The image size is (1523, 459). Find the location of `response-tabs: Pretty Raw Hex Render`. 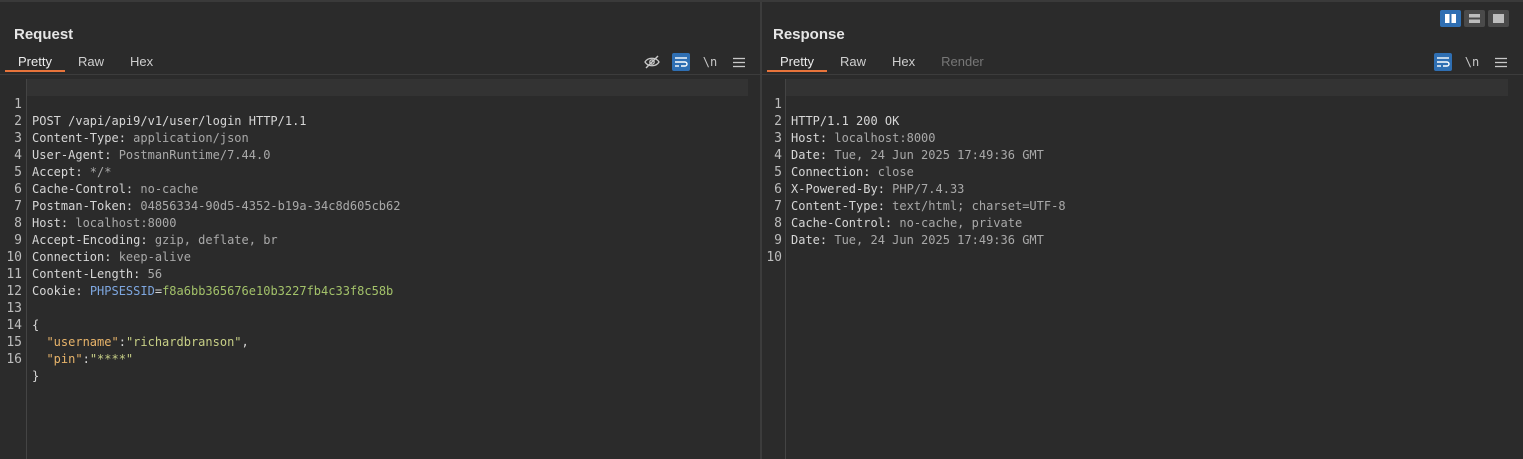

response-tabs: Pretty Raw Hex Render is located at coordinates (882, 63).